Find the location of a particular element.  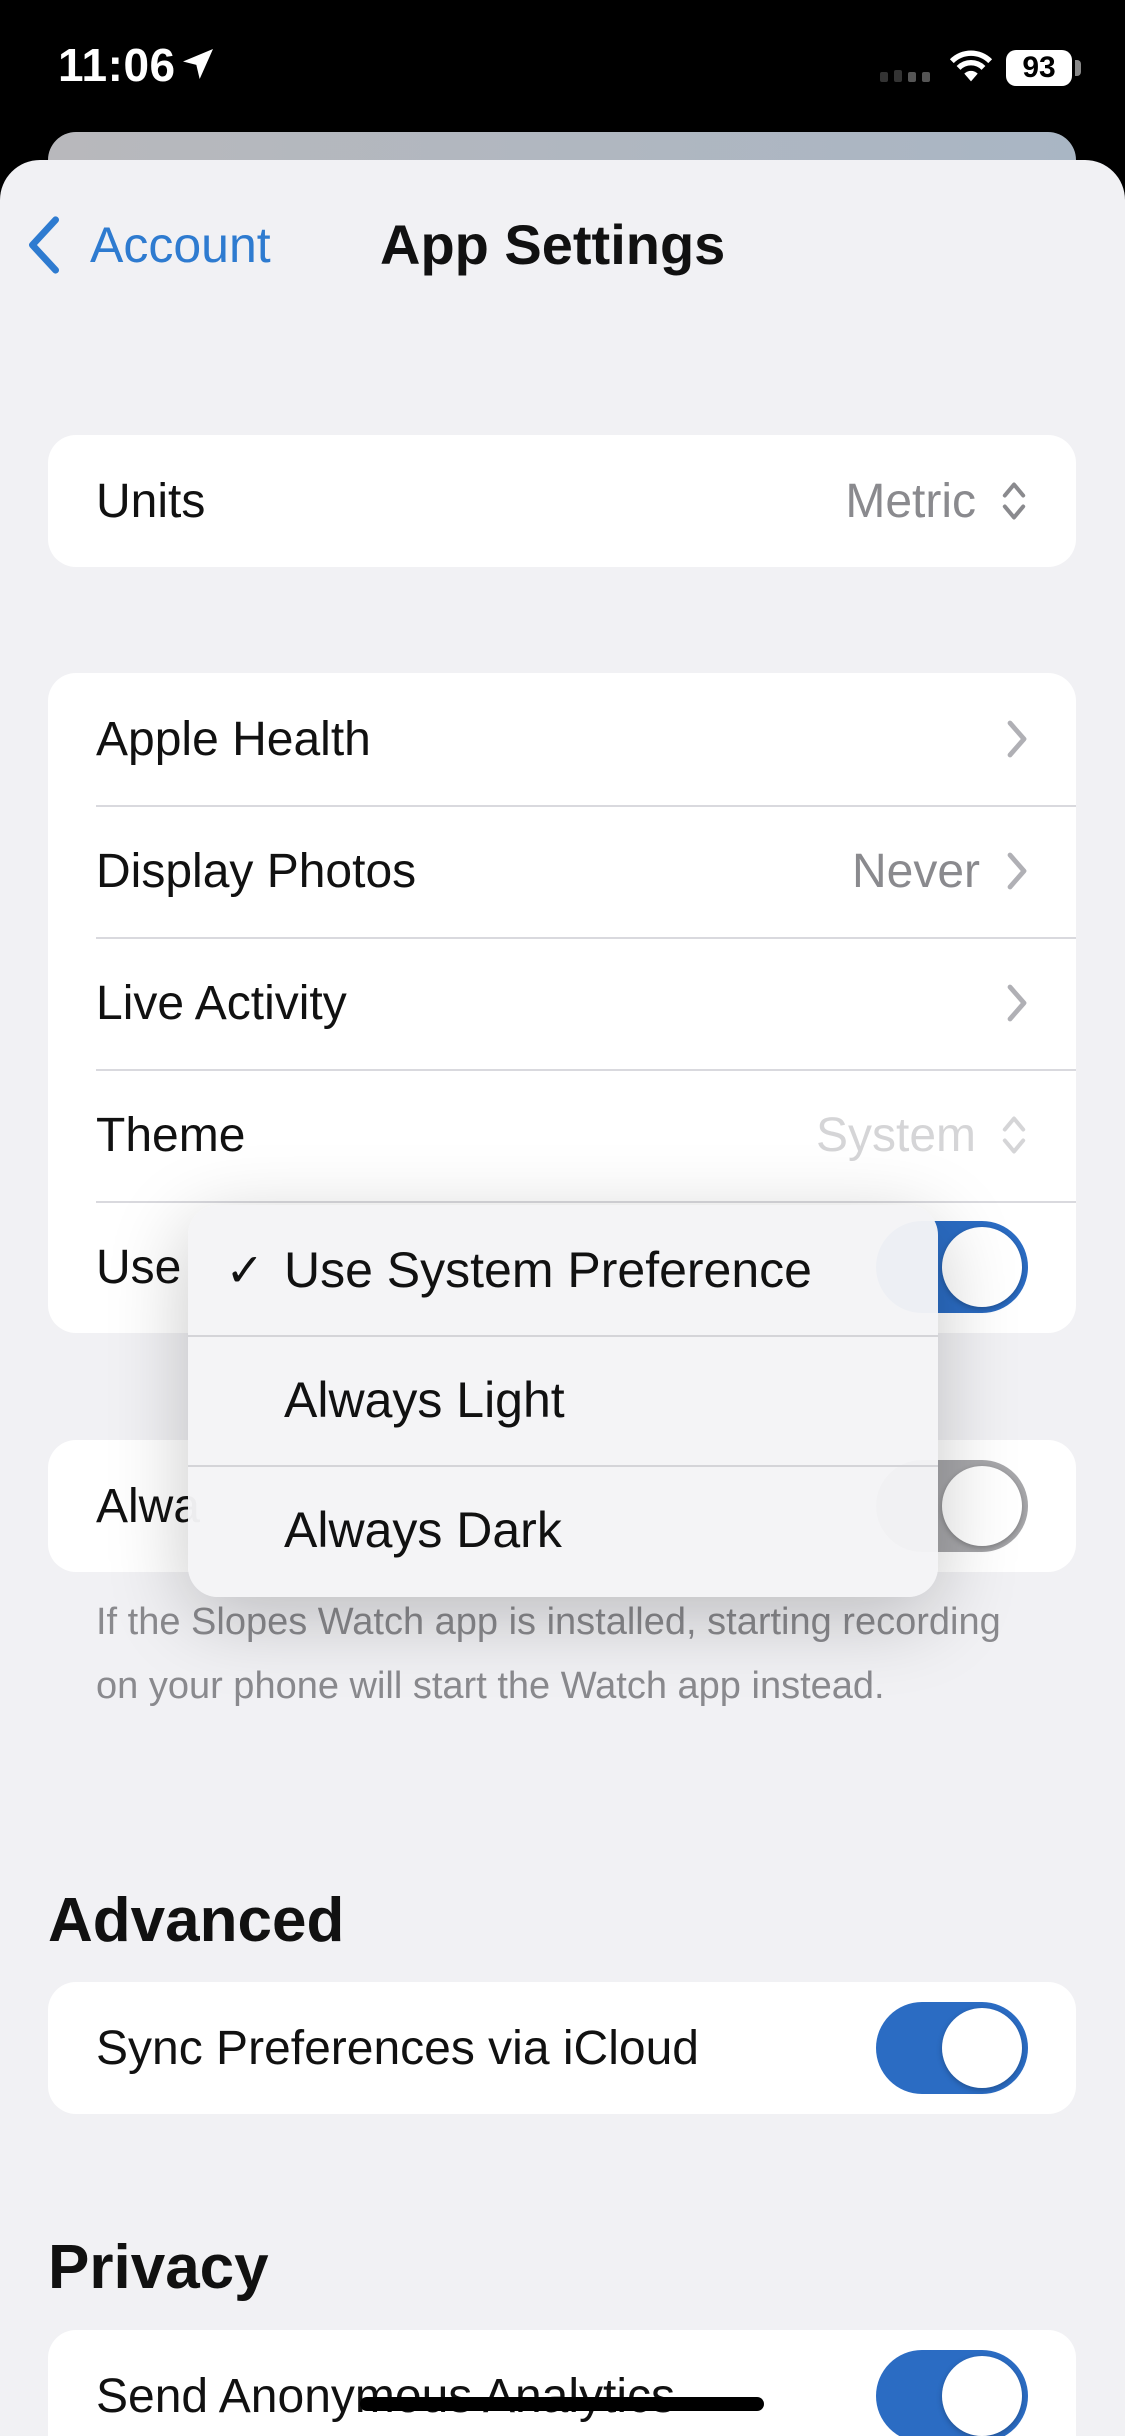

back-label: Account is located at coordinates (180, 245).